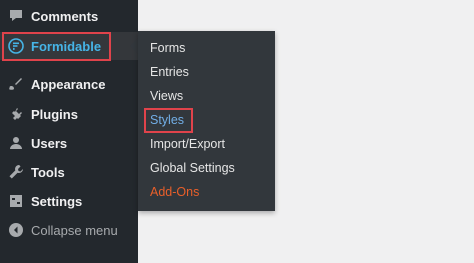 Image resolution: width=474 pixels, height=263 pixels. I want to click on formidable-icon, so click(16, 46).